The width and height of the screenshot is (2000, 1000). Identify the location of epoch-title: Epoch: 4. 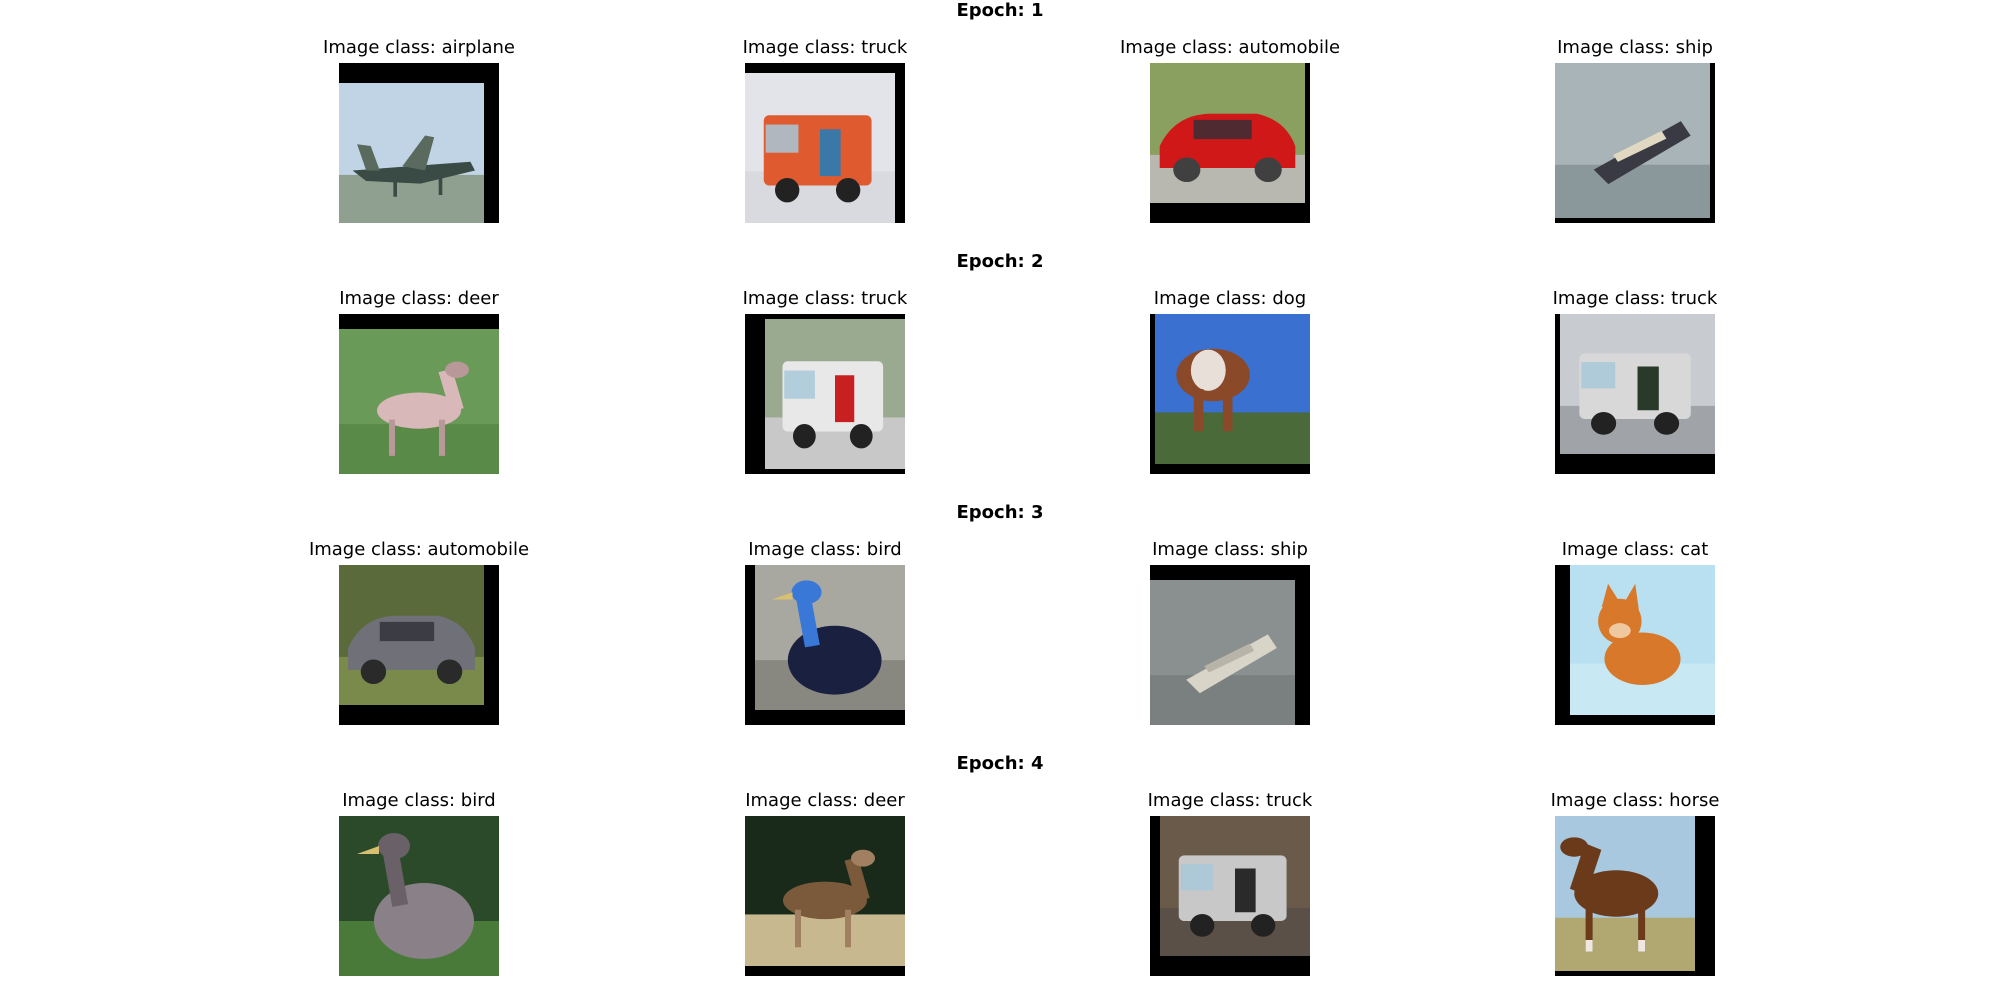
(1000, 763).